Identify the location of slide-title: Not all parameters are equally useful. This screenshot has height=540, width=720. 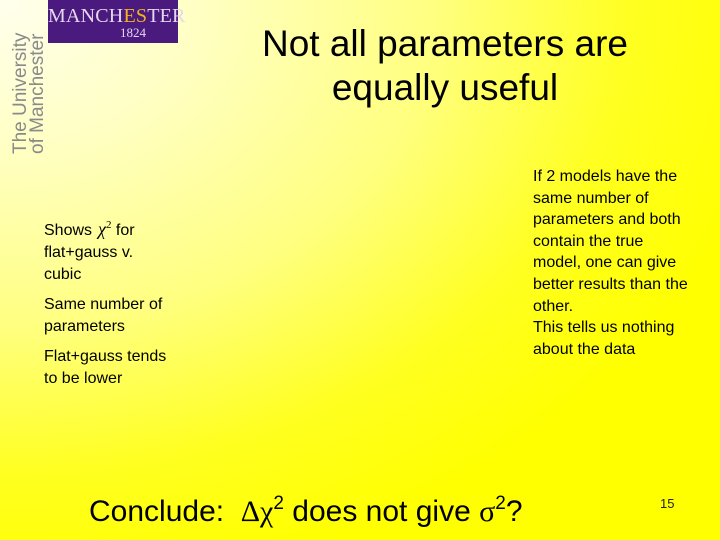
(445, 66).